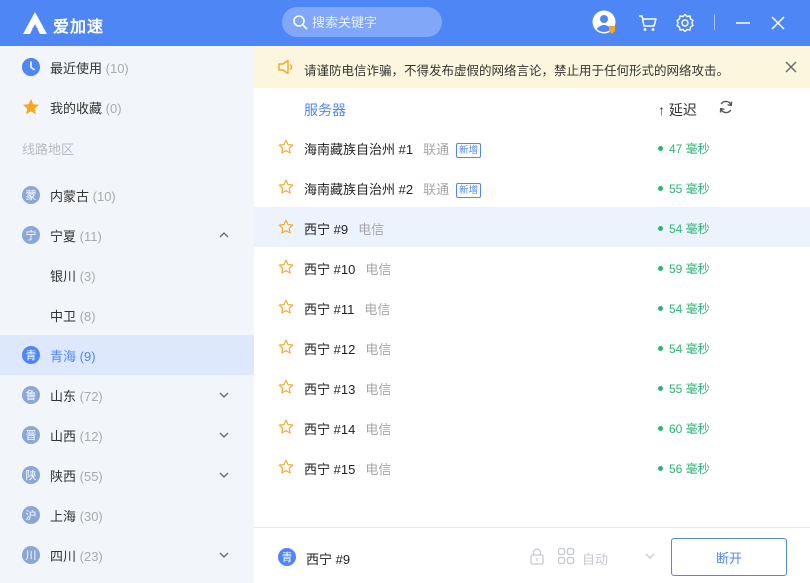  I want to click on server-name: 西宁 #12 电信, so click(347, 348).